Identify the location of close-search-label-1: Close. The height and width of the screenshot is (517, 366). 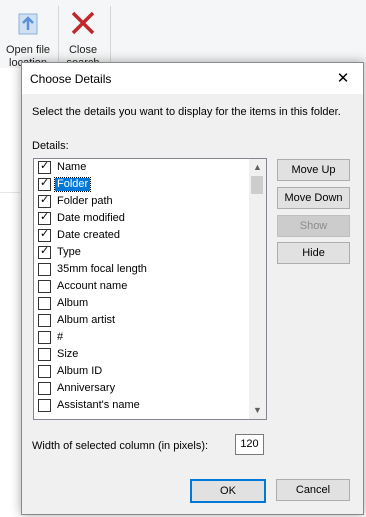
(83, 50).